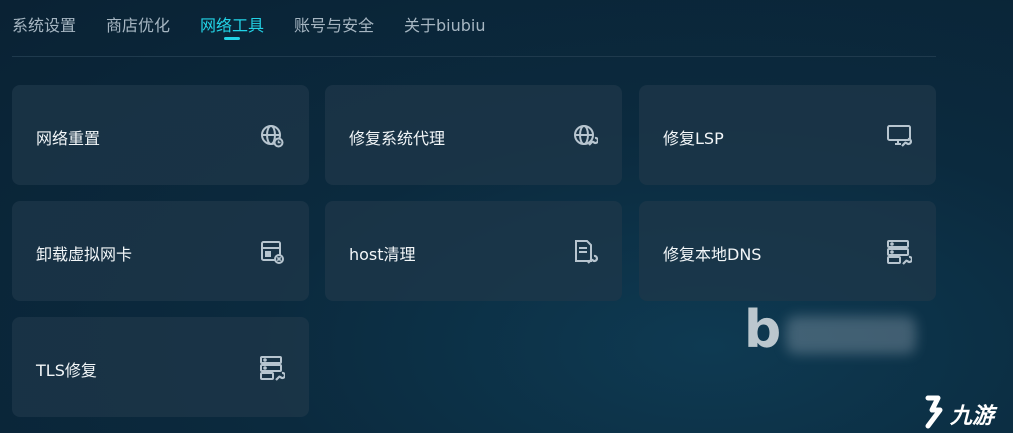 Image resolution: width=1013 pixels, height=433 pixels. I want to click on card-label: 修复LSP, so click(693, 138).